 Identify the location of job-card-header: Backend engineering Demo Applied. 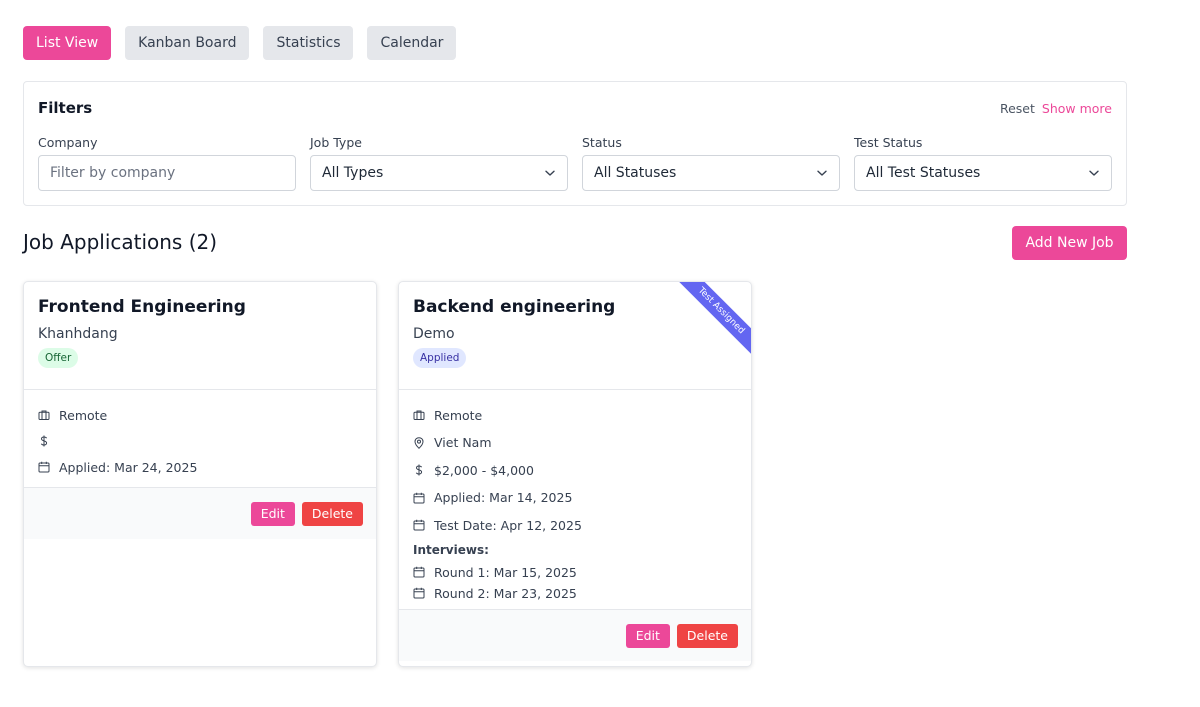
(575, 336).